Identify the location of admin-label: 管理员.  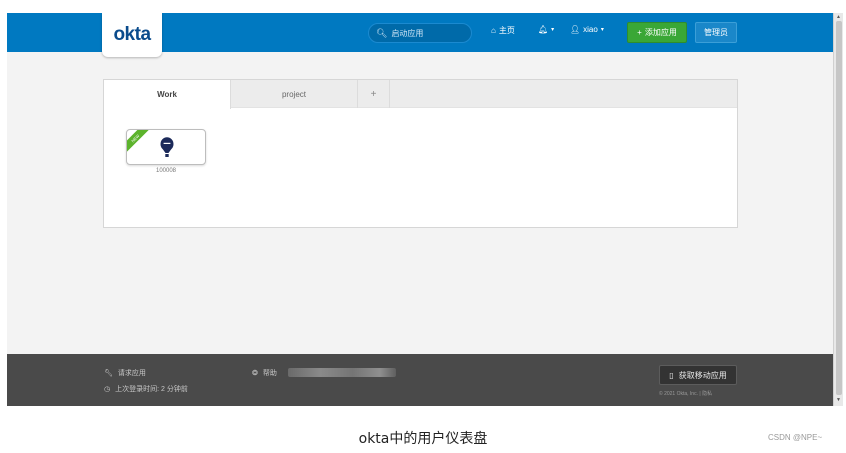
(716, 32).